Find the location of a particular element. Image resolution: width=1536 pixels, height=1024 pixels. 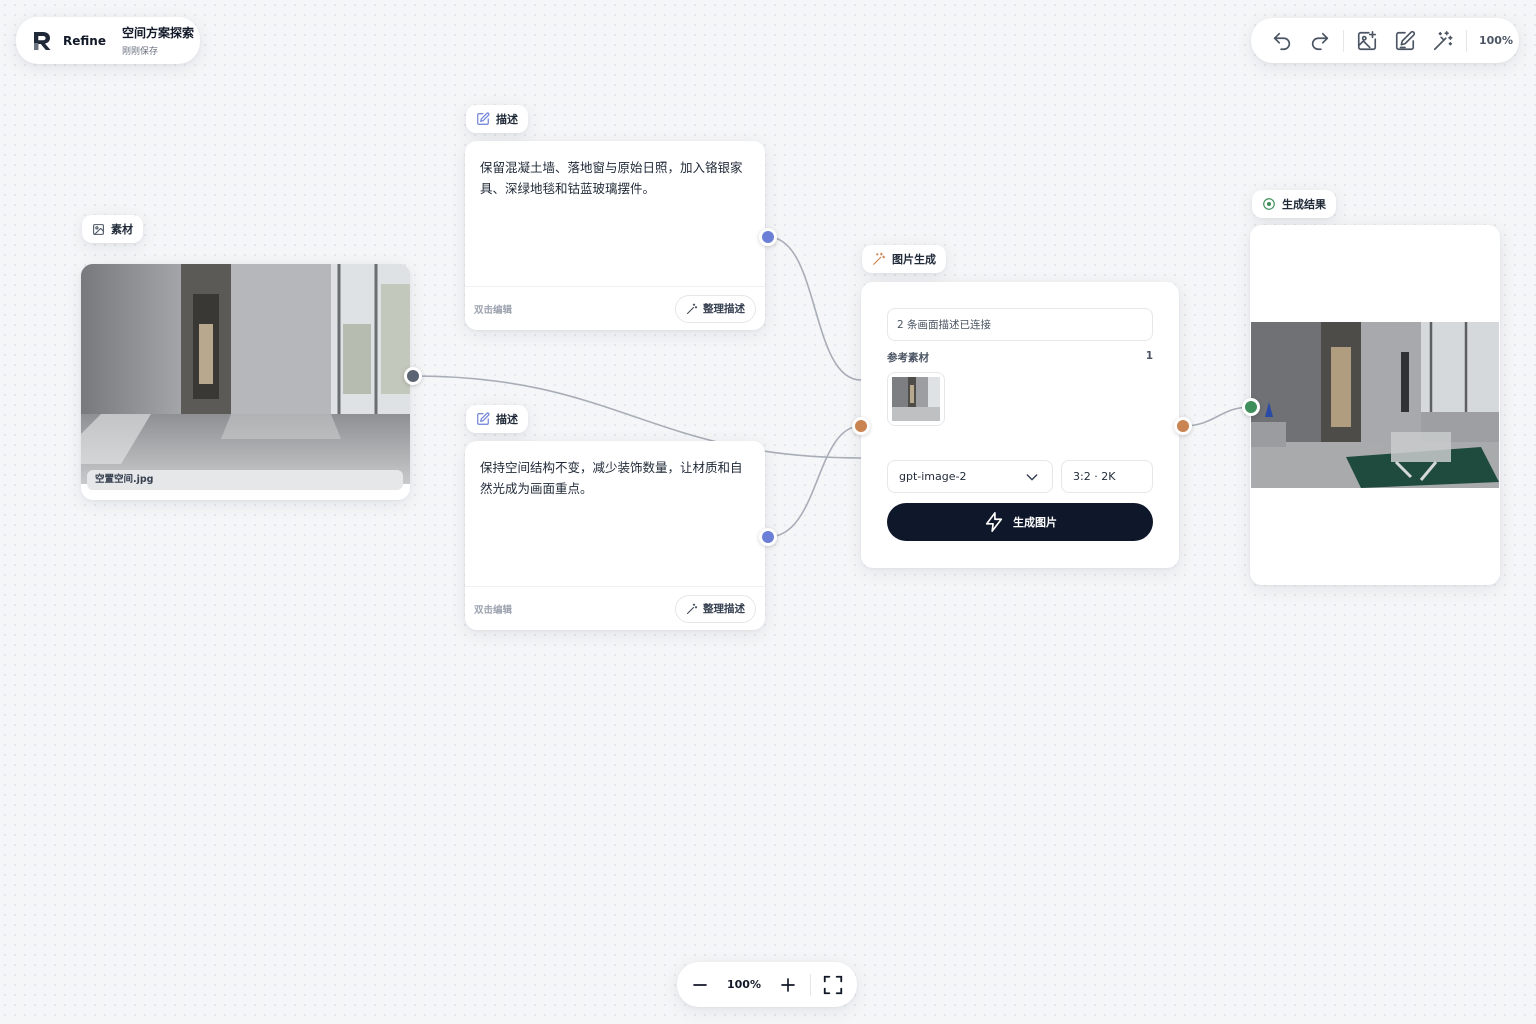

tidy-description-2-button: 整理描述 is located at coordinates (715, 608).